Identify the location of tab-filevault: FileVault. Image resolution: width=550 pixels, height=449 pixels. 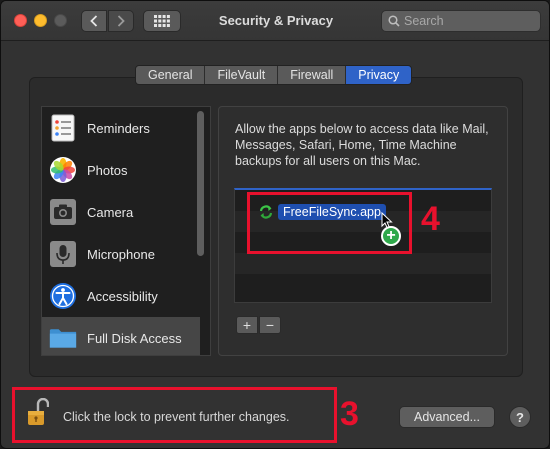
(242, 75).